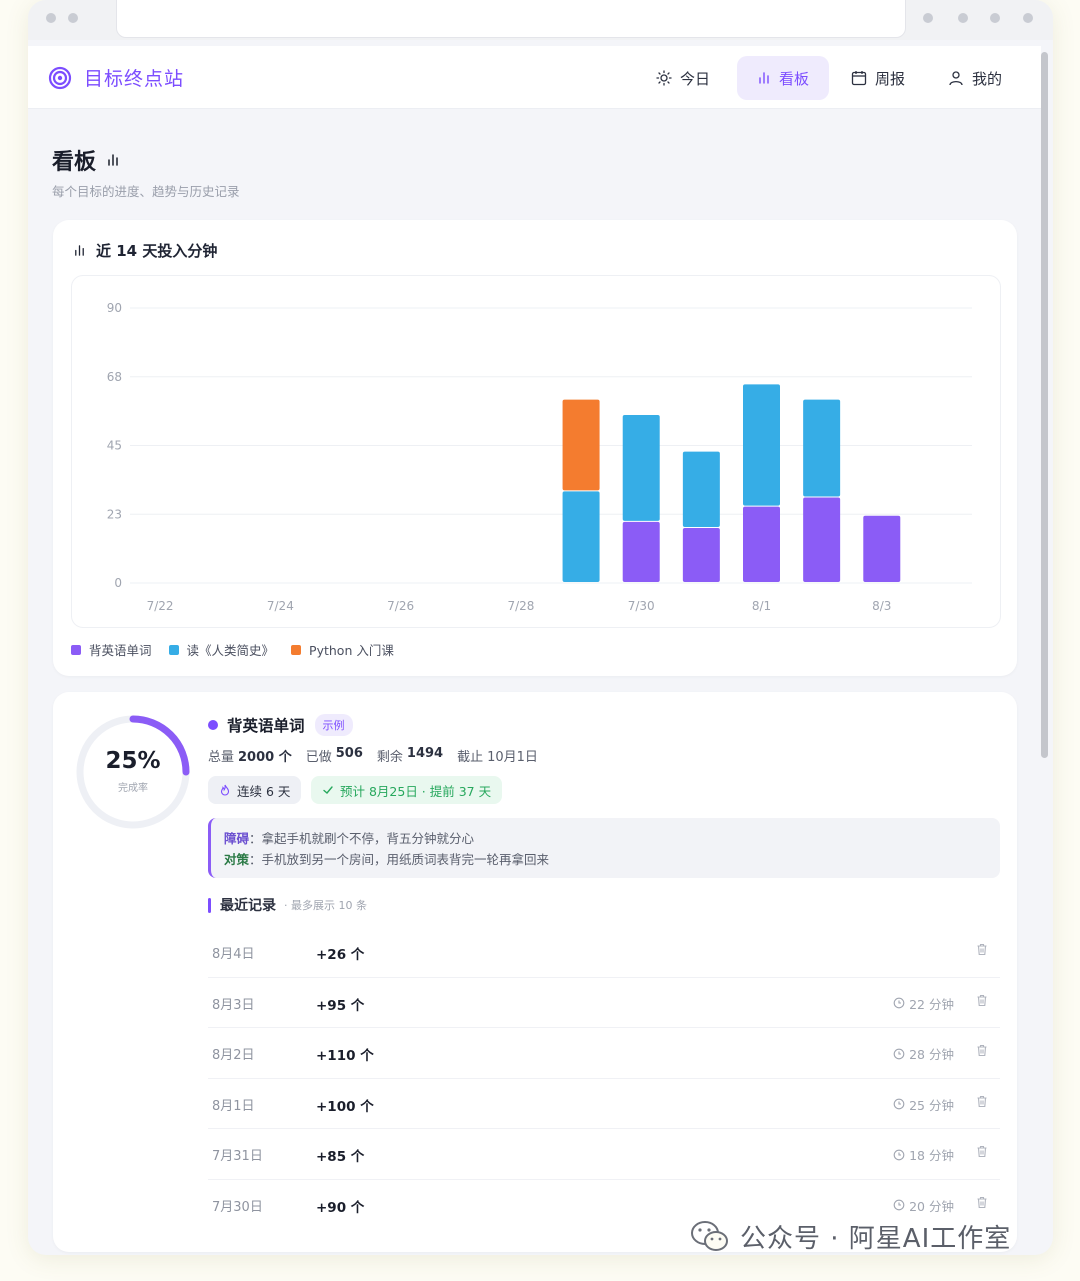  I want to click on record-date: 7月31日, so click(237, 1157).